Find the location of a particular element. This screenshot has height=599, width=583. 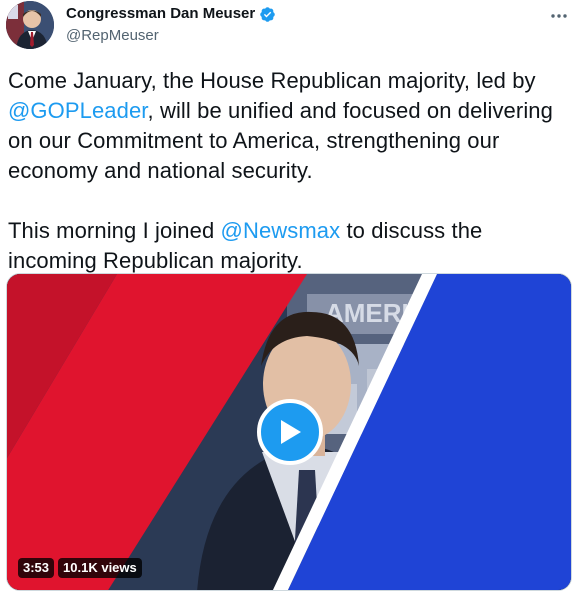

author-block: Congressman Dan Meuser @RepMeuser is located at coordinates (171, 25).